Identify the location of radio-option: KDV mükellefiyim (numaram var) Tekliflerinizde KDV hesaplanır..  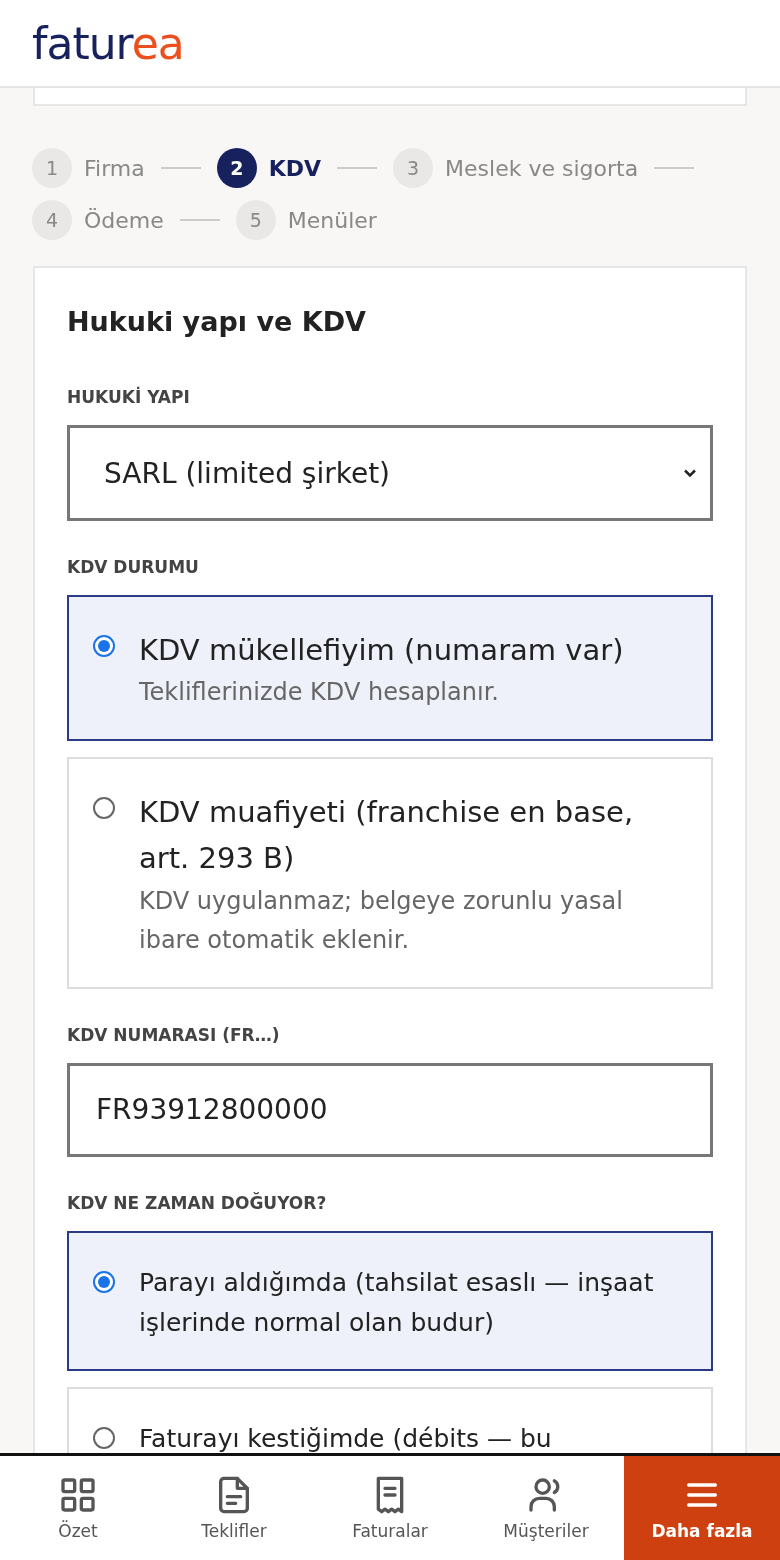
(390, 668).